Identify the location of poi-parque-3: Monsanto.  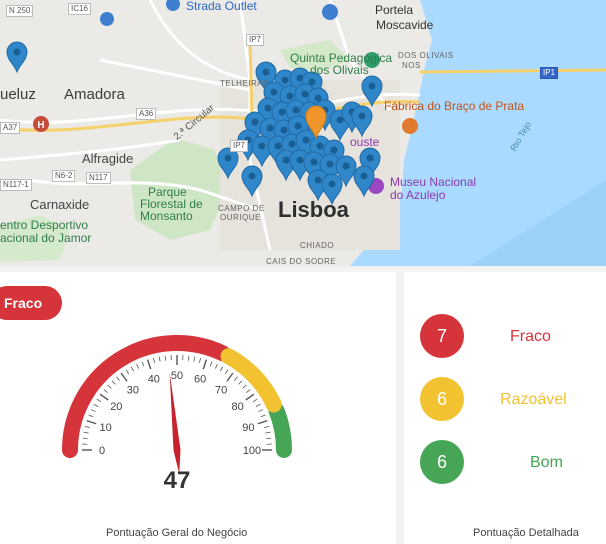
(166, 216).